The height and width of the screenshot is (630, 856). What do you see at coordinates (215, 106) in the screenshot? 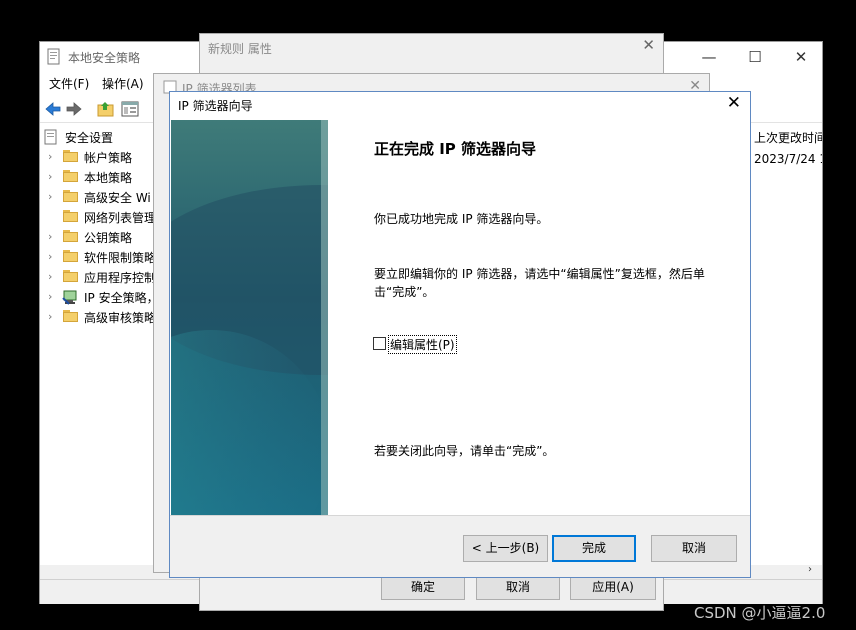
I see `dialog-title: IP 筛选器向导` at bounding box center [215, 106].